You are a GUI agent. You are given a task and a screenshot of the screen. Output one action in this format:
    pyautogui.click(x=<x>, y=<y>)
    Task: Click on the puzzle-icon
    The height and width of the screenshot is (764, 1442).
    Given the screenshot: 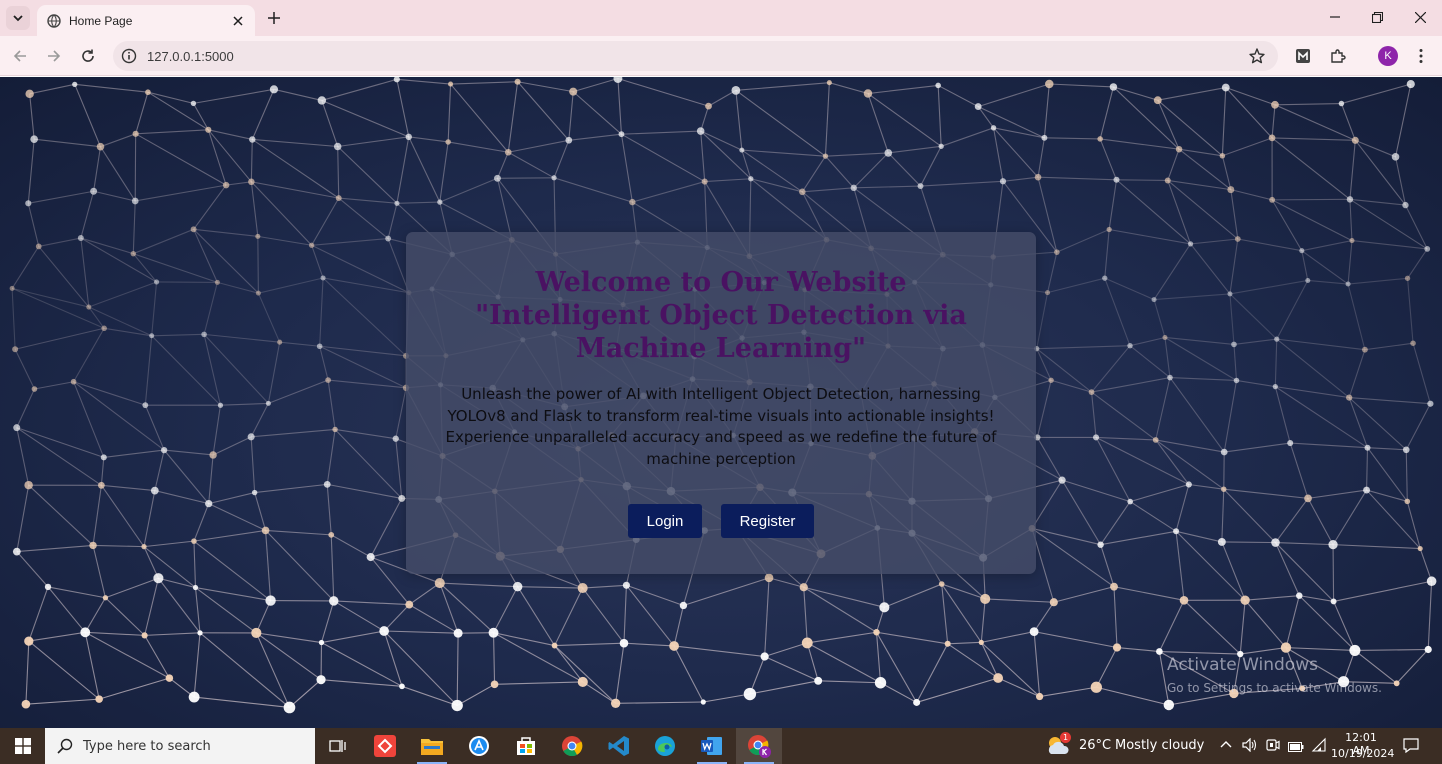 What is the action you would take?
    pyautogui.click(x=1338, y=56)
    